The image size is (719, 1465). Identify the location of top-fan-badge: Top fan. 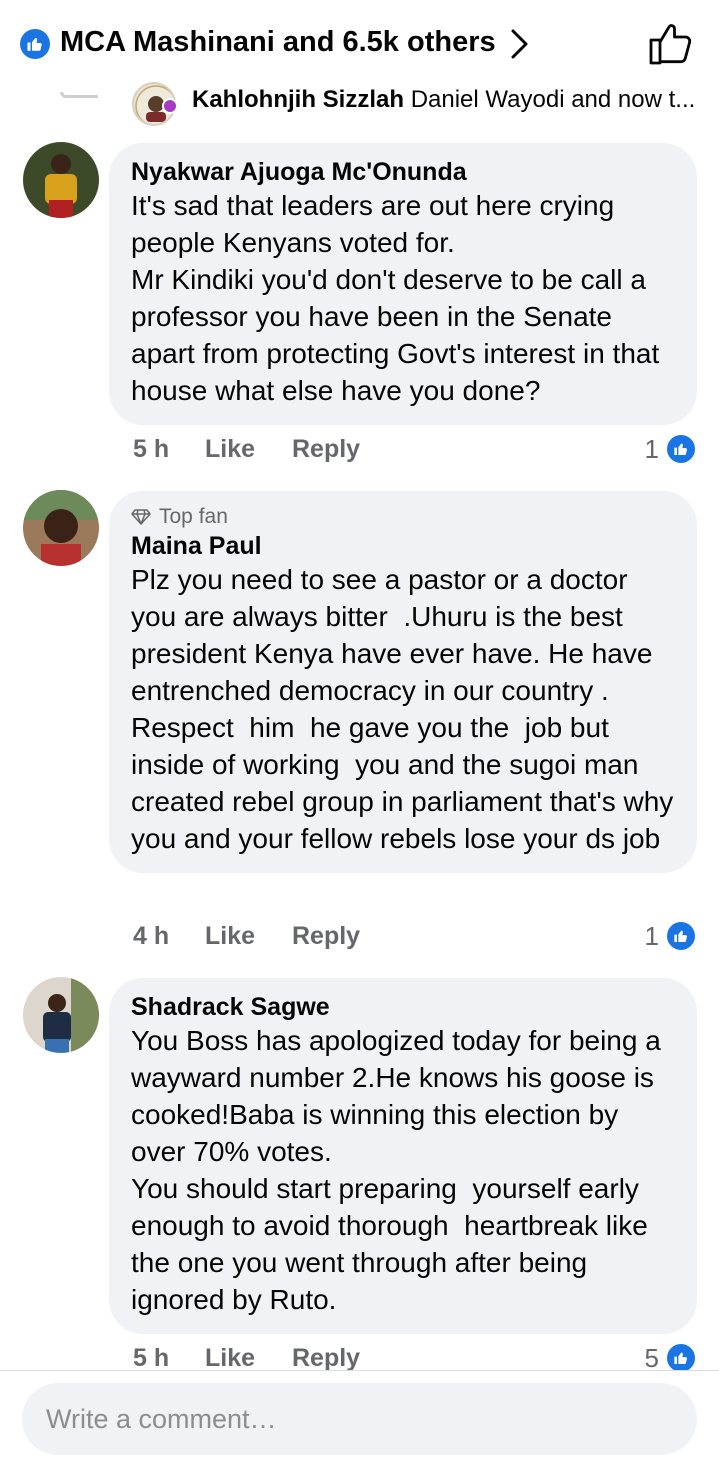
(403, 517).